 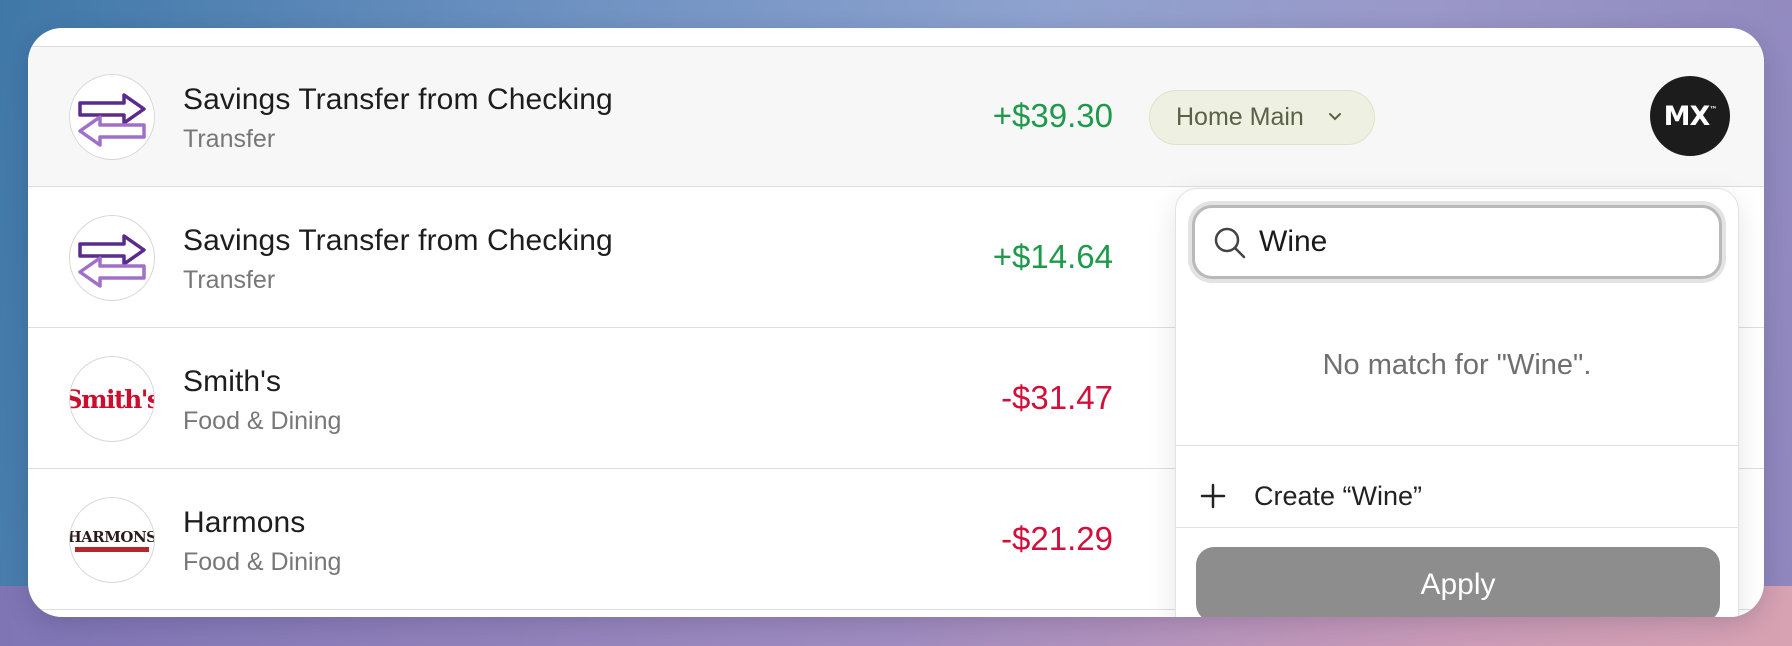 I want to click on transaction-amount: -$21.29, so click(x=1057, y=538).